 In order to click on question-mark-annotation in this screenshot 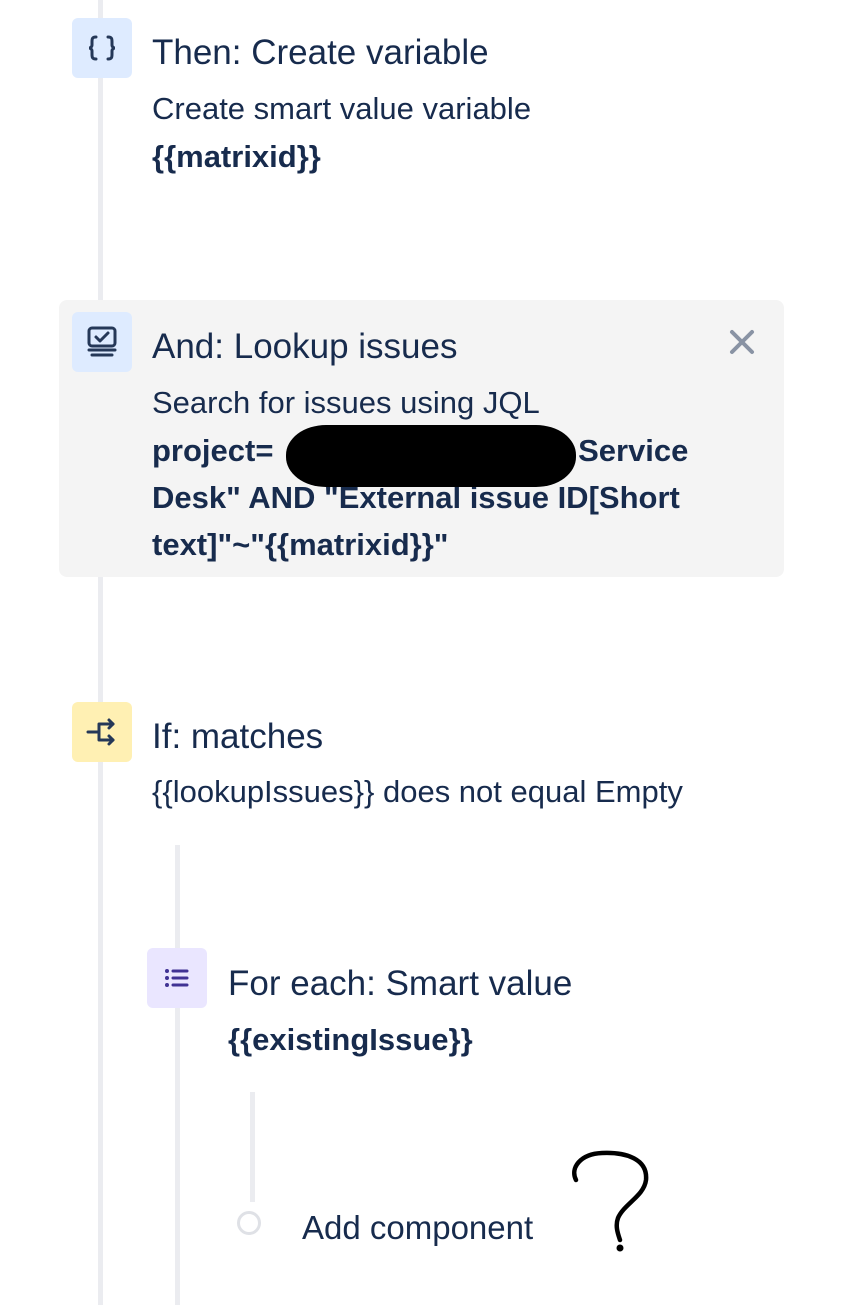, I will do `click(610, 1201)`.